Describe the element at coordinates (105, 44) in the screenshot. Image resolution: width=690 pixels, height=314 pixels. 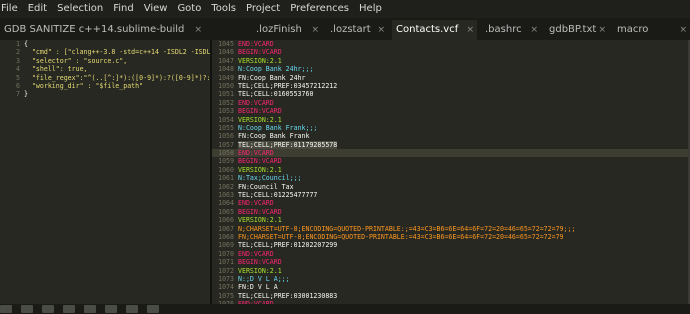
I see `code-line: 1{` at that location.